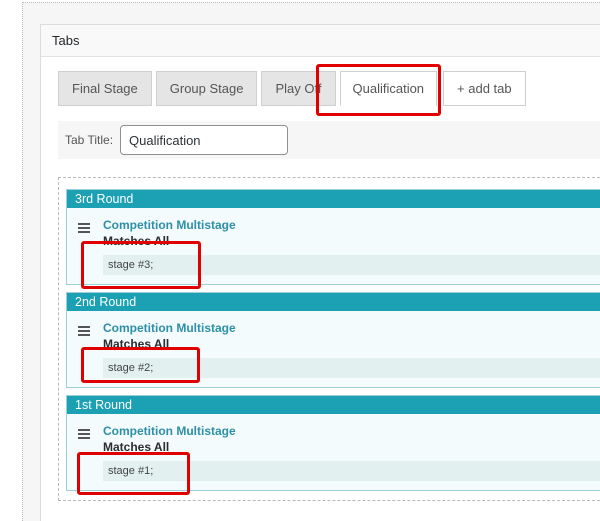 Image resolution: width=600 pixels, height=521 pixels. Describe the element at coordinates (204, 140) in the screenshot. I see `tab-title-input` at that location.